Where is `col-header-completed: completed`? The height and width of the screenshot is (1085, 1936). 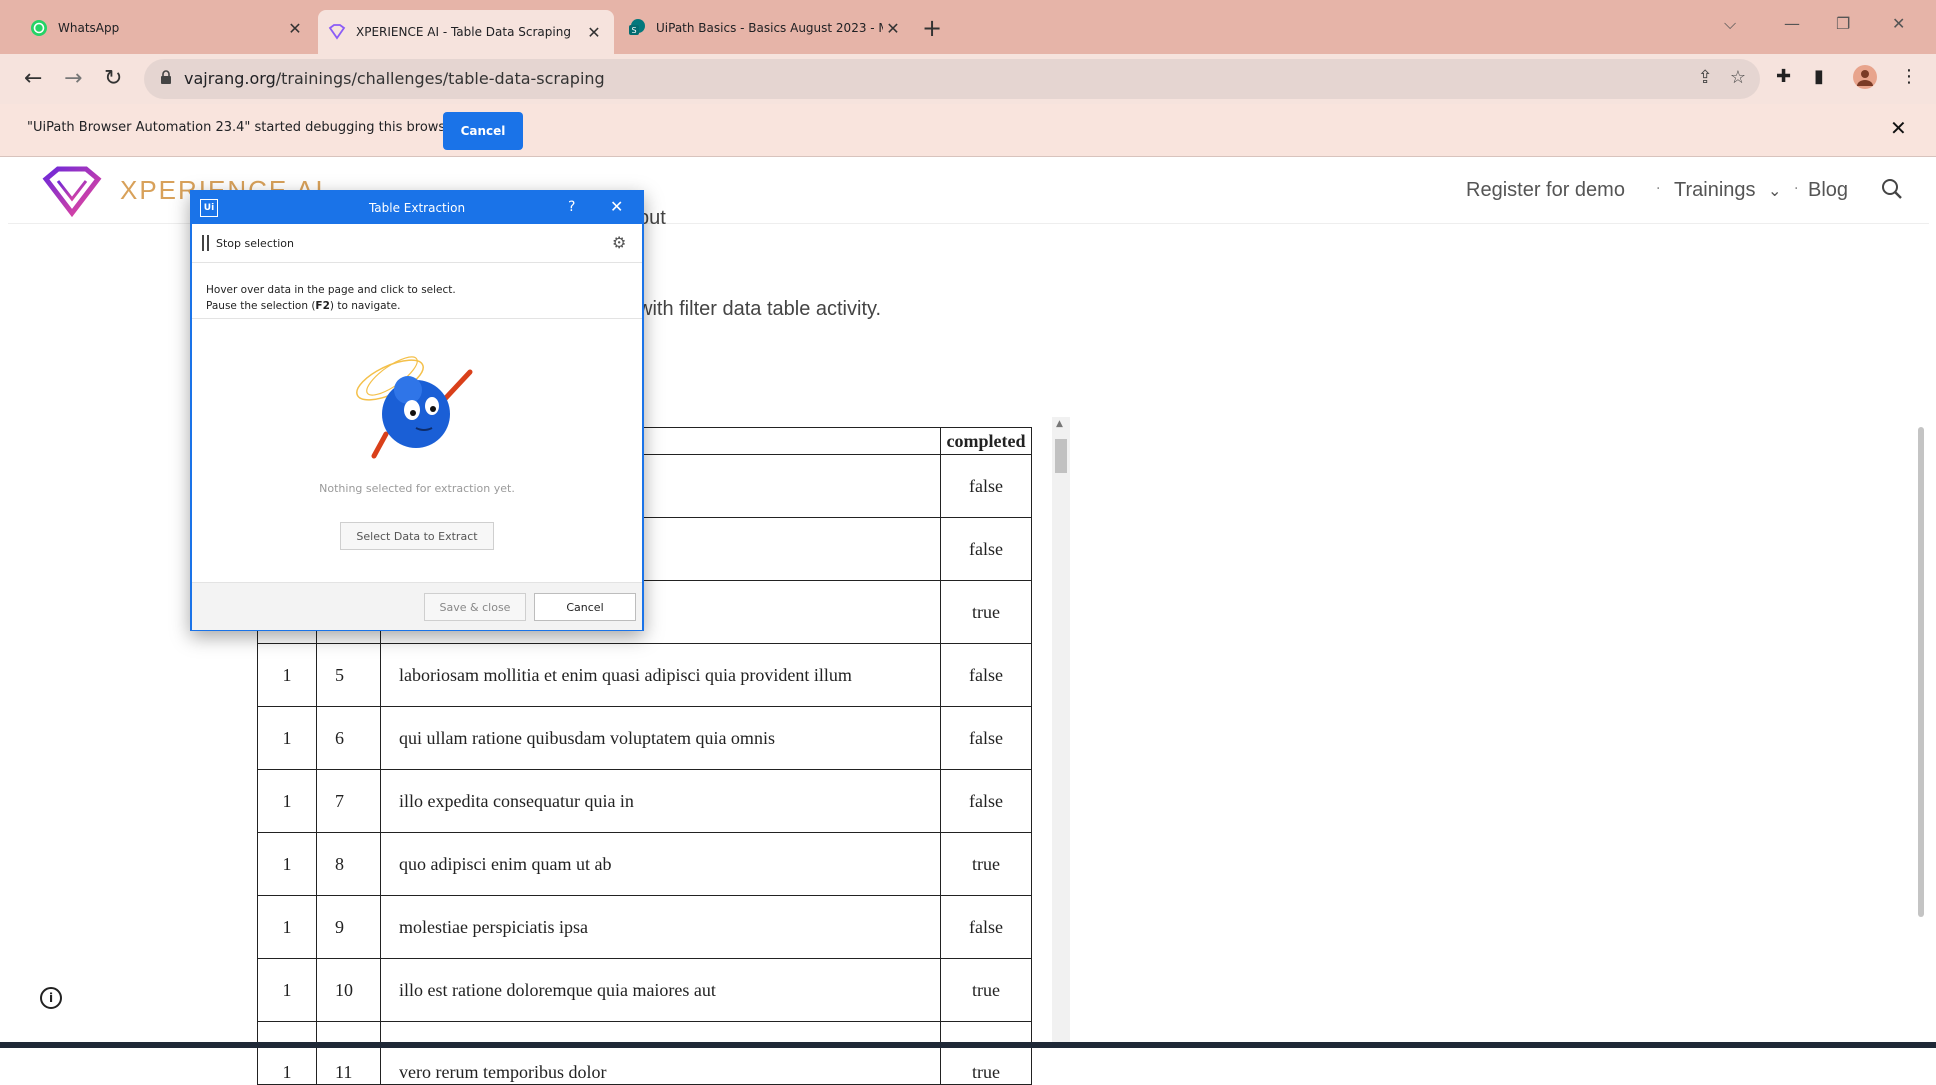 col-header-completed: completed is located at coordinates (986, 441).